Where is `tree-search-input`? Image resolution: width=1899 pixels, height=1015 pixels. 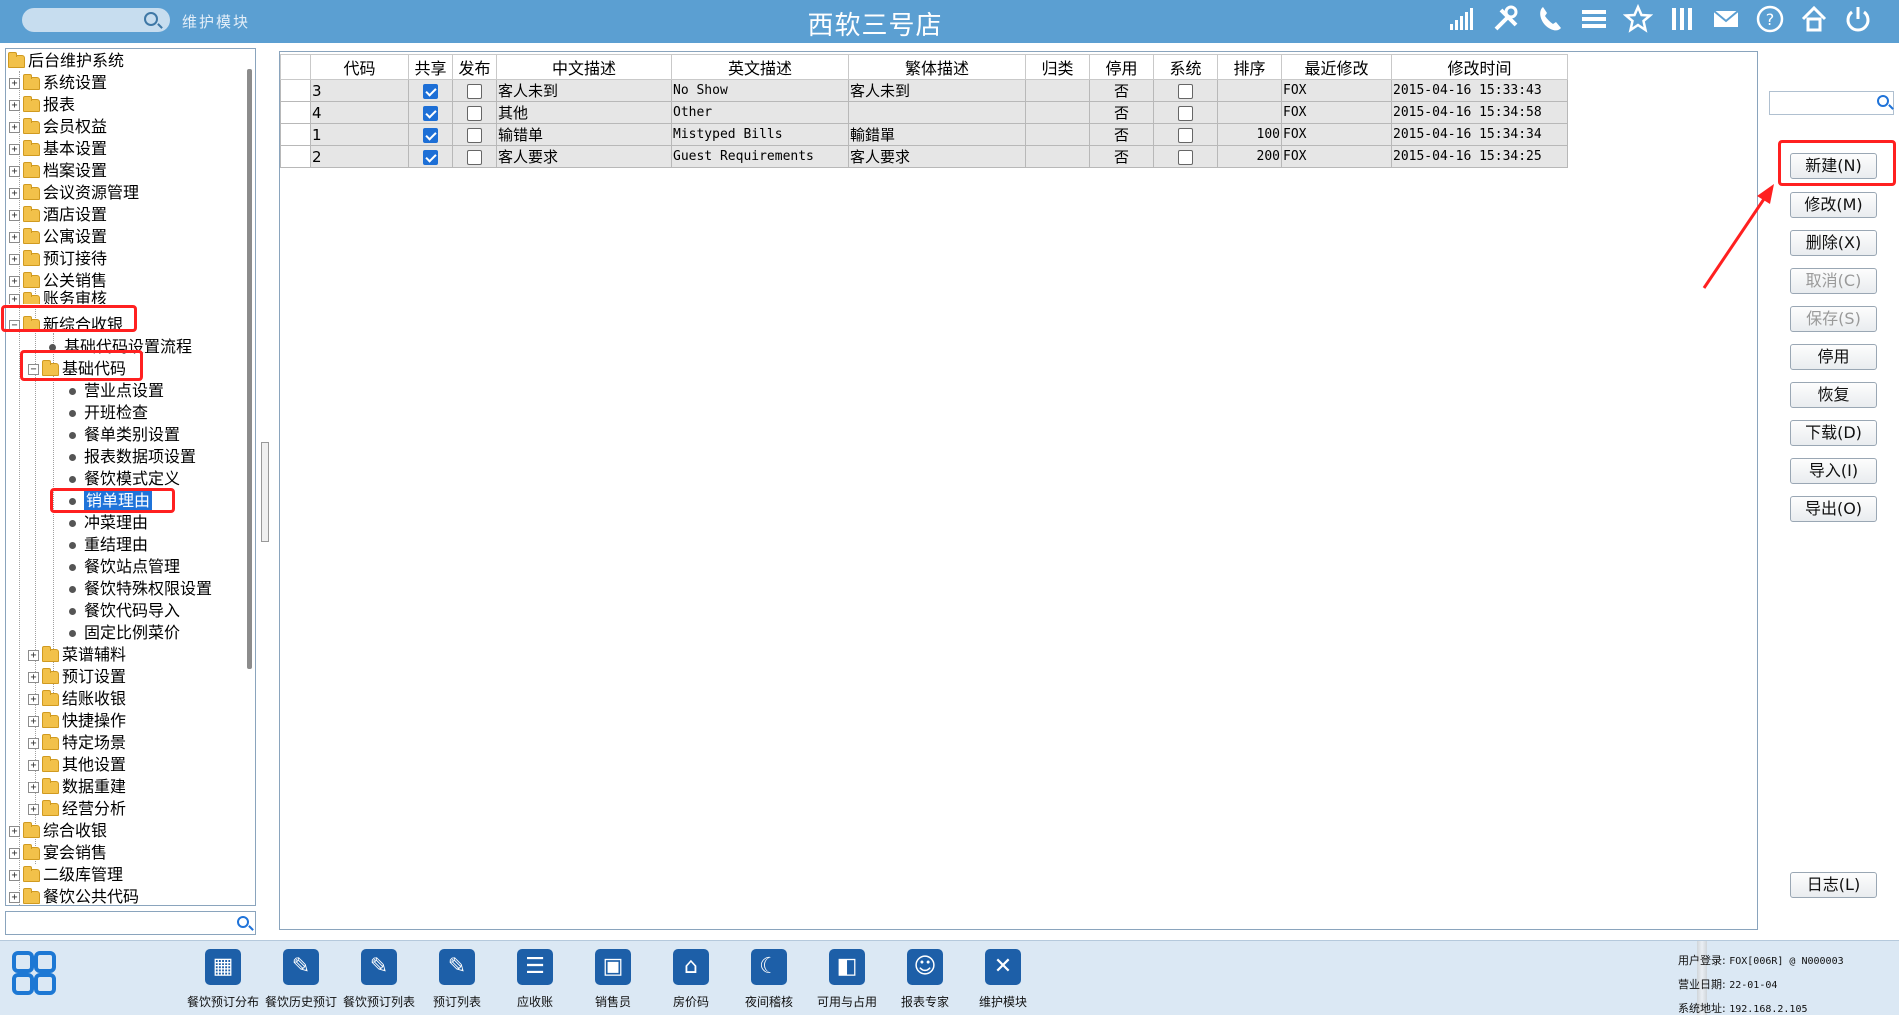 tree-search-input is located at coordinates (130, 923).